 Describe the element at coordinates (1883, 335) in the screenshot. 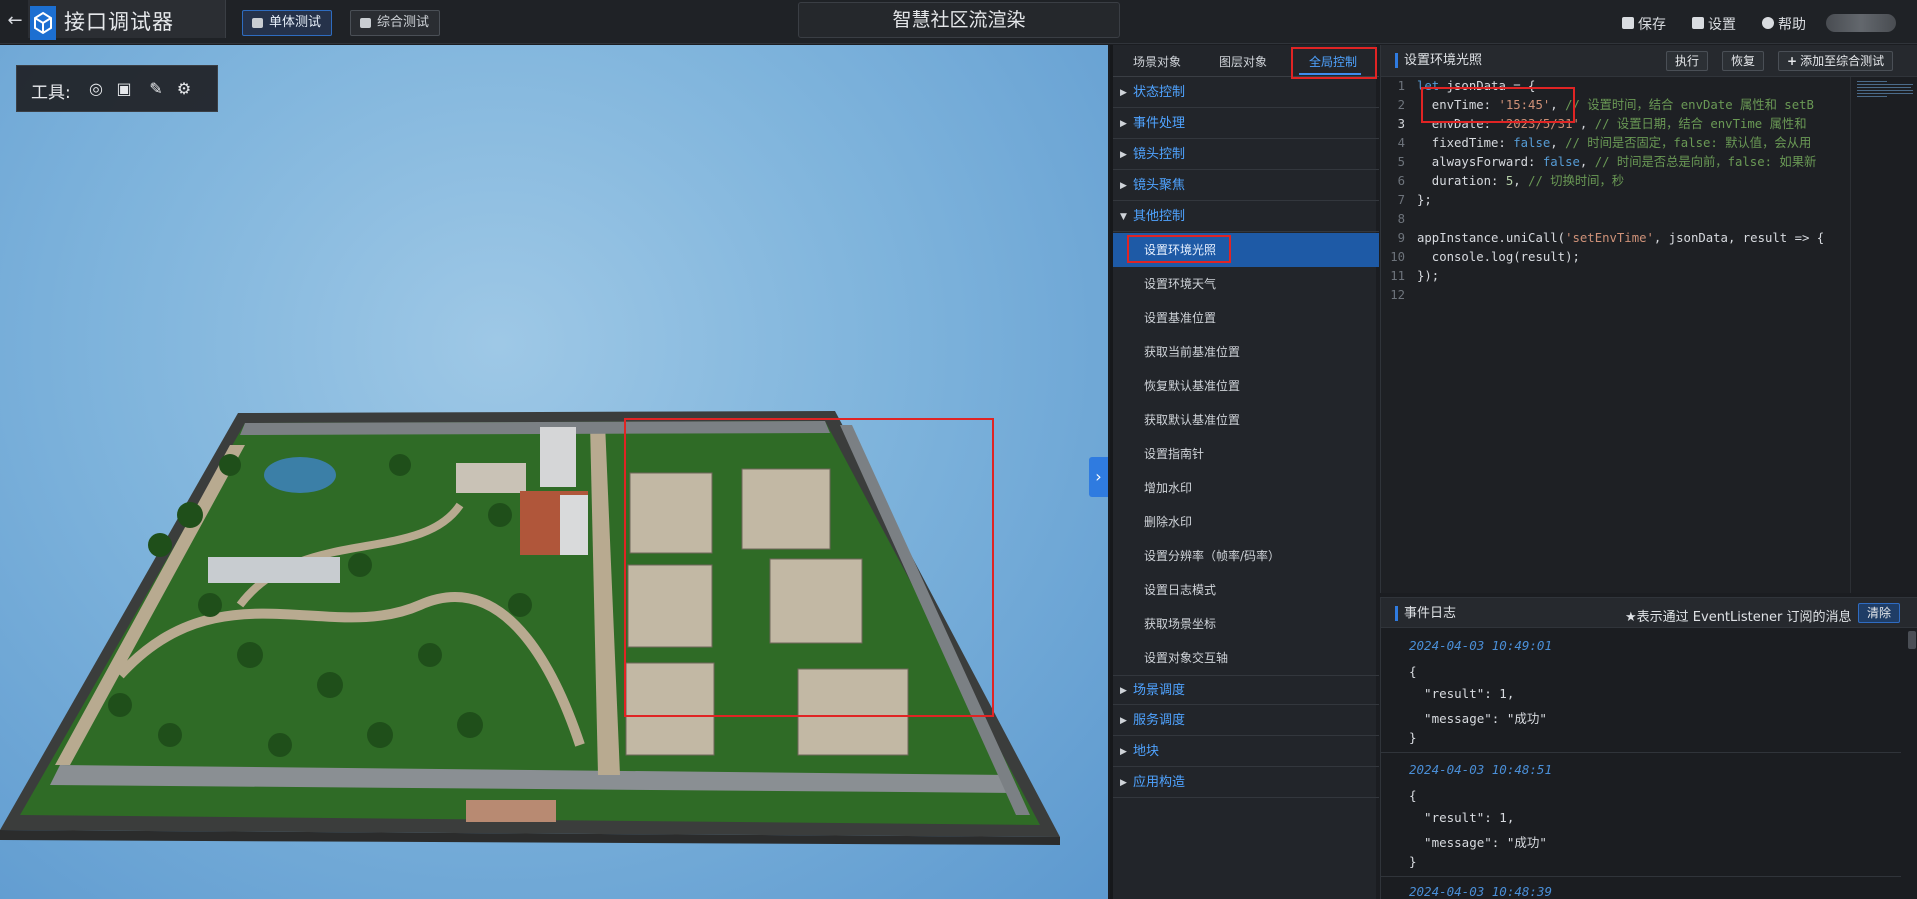

I see `code-minimap` at that location.